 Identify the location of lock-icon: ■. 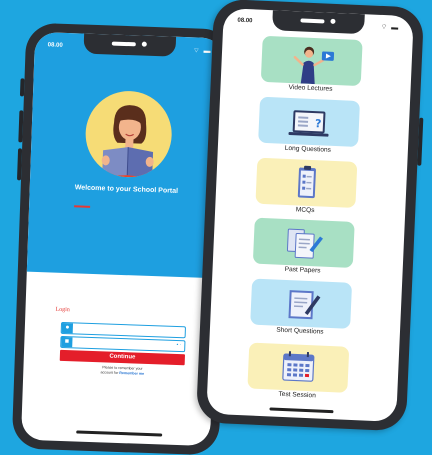
(67, 342).